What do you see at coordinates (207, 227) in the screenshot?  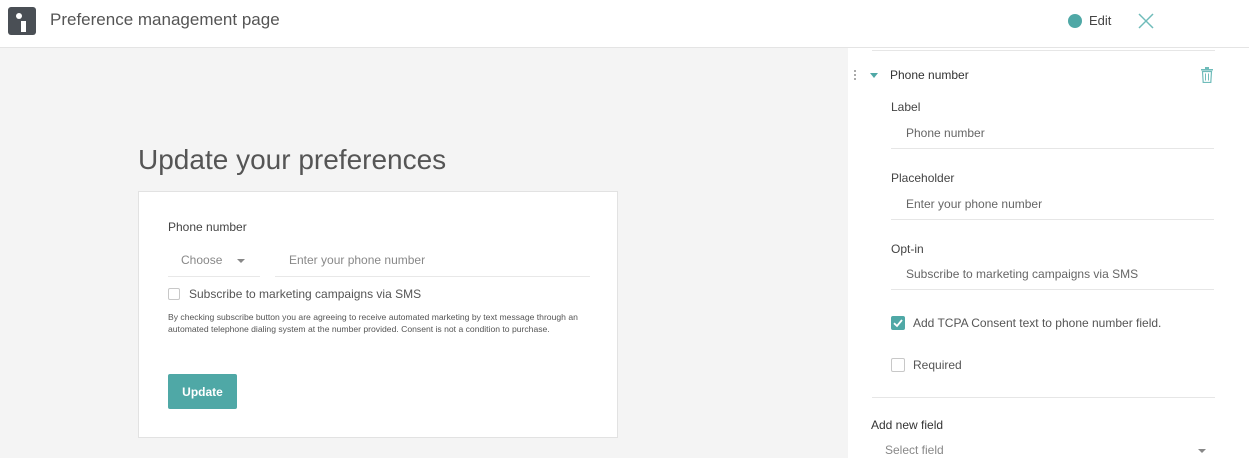 I see `phone-number-label: Phone number` at bounding box center [207, 227].